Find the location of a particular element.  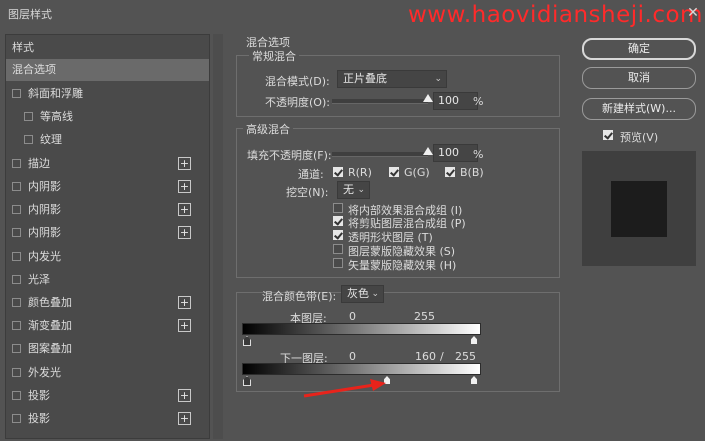

this-layer-right-value: 255 is located at coordinates (424, 316).